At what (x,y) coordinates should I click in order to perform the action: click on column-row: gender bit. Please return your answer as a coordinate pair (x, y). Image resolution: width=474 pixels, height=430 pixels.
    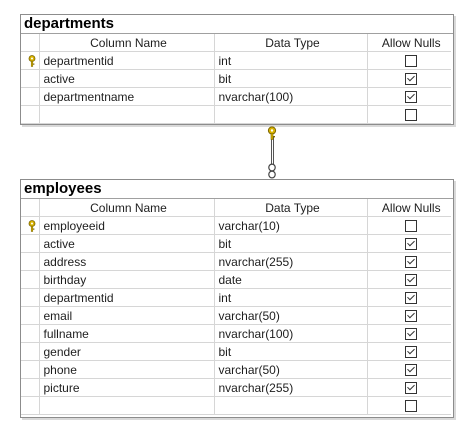
    Looking at the image, I should click on (236, 351).